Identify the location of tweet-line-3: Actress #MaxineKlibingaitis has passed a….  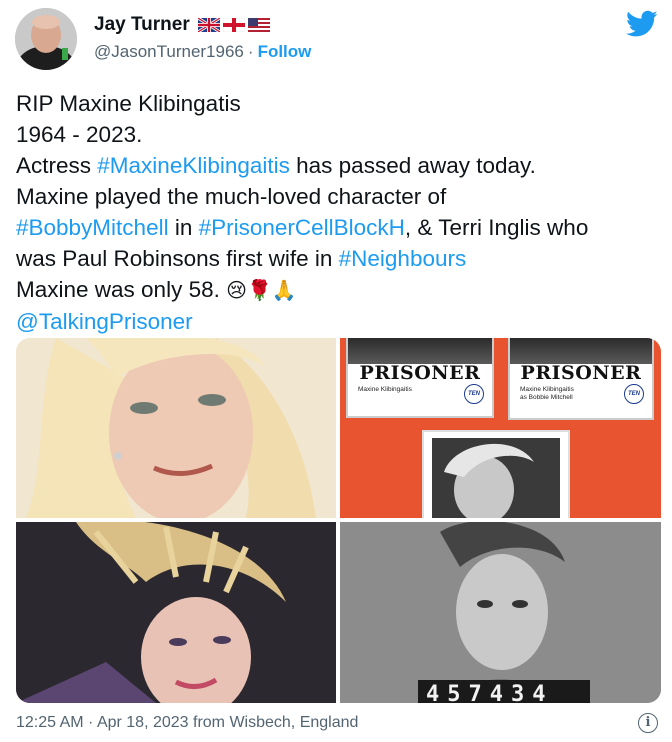
(341, 165).